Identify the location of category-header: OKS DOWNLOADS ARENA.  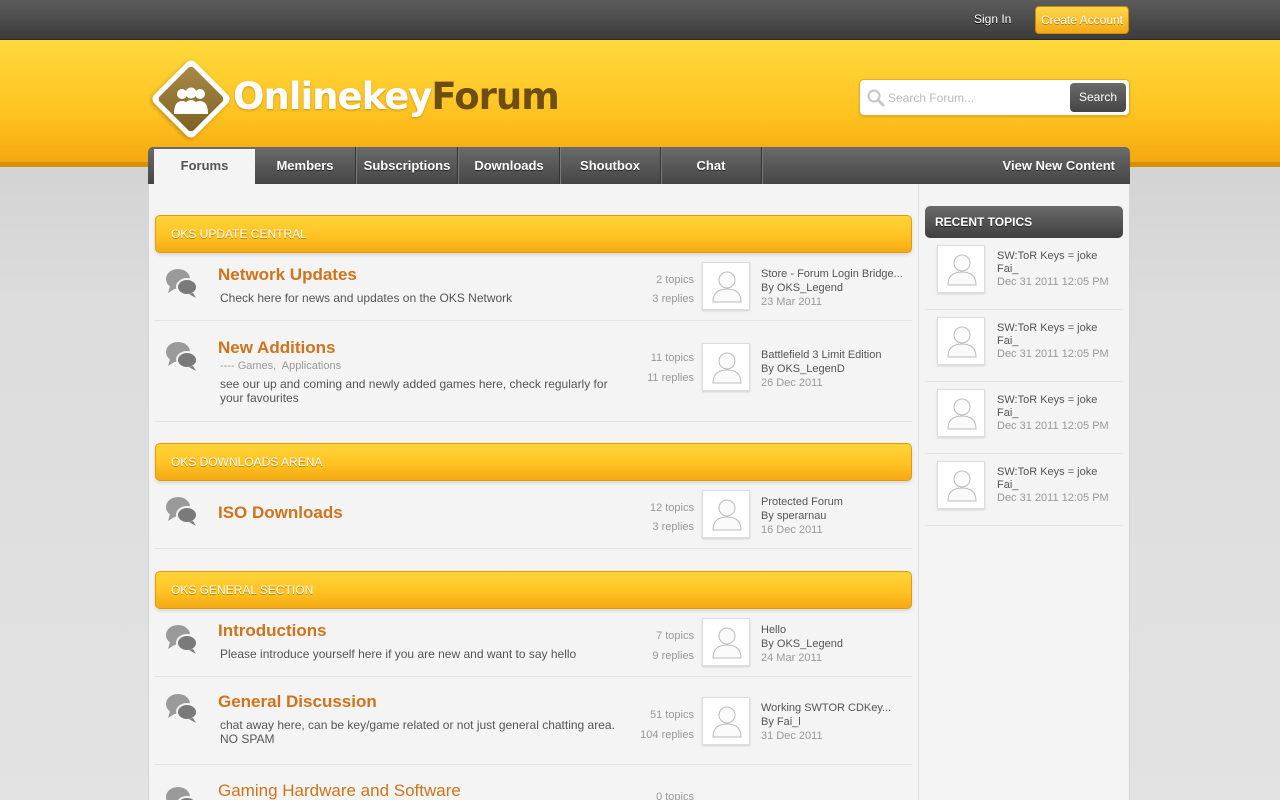
(533, 462).